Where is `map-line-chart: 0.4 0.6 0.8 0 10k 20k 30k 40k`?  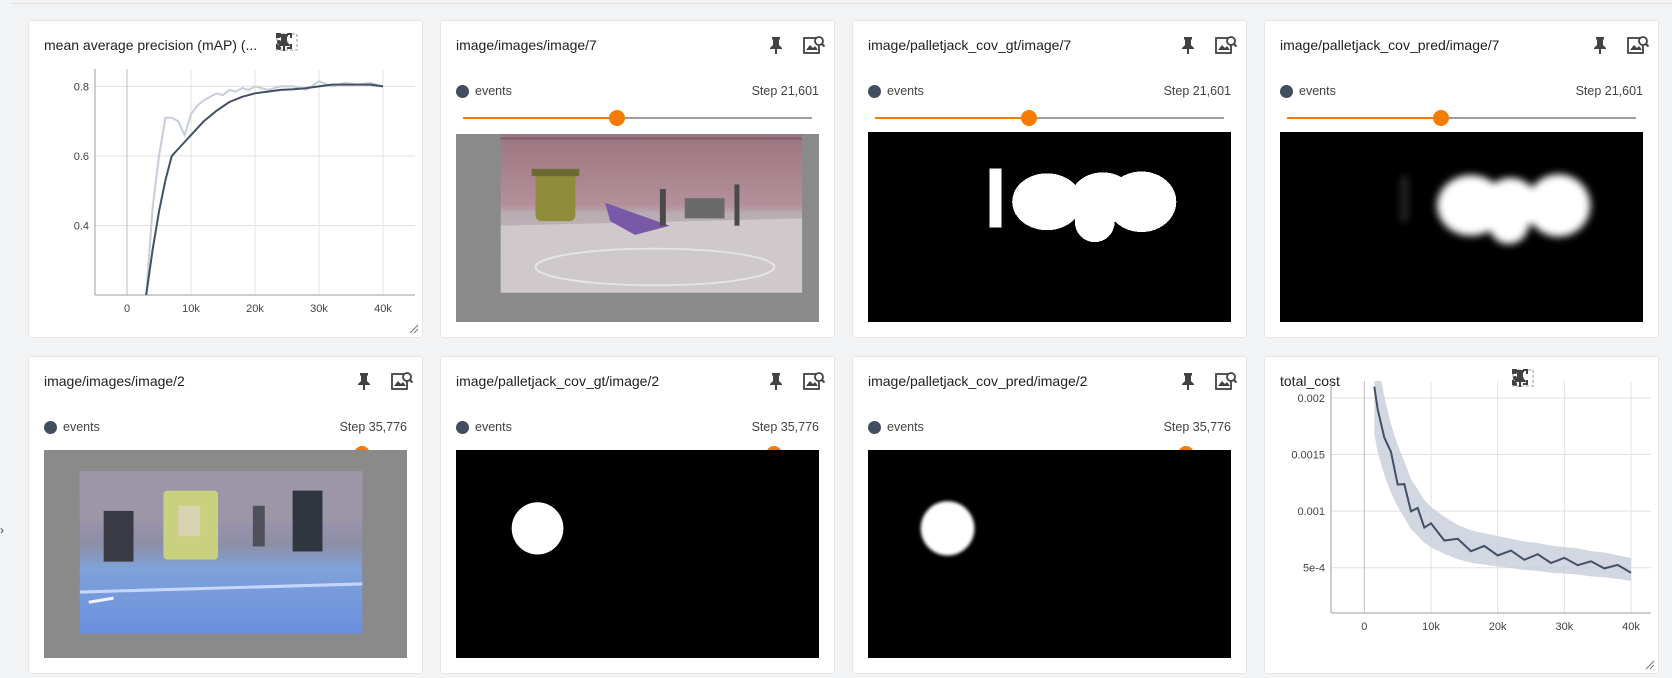
map-line-chart: 0.4 0.6 0.8 0 10k 20k 30k 40k is located at coordinates (226, 180).